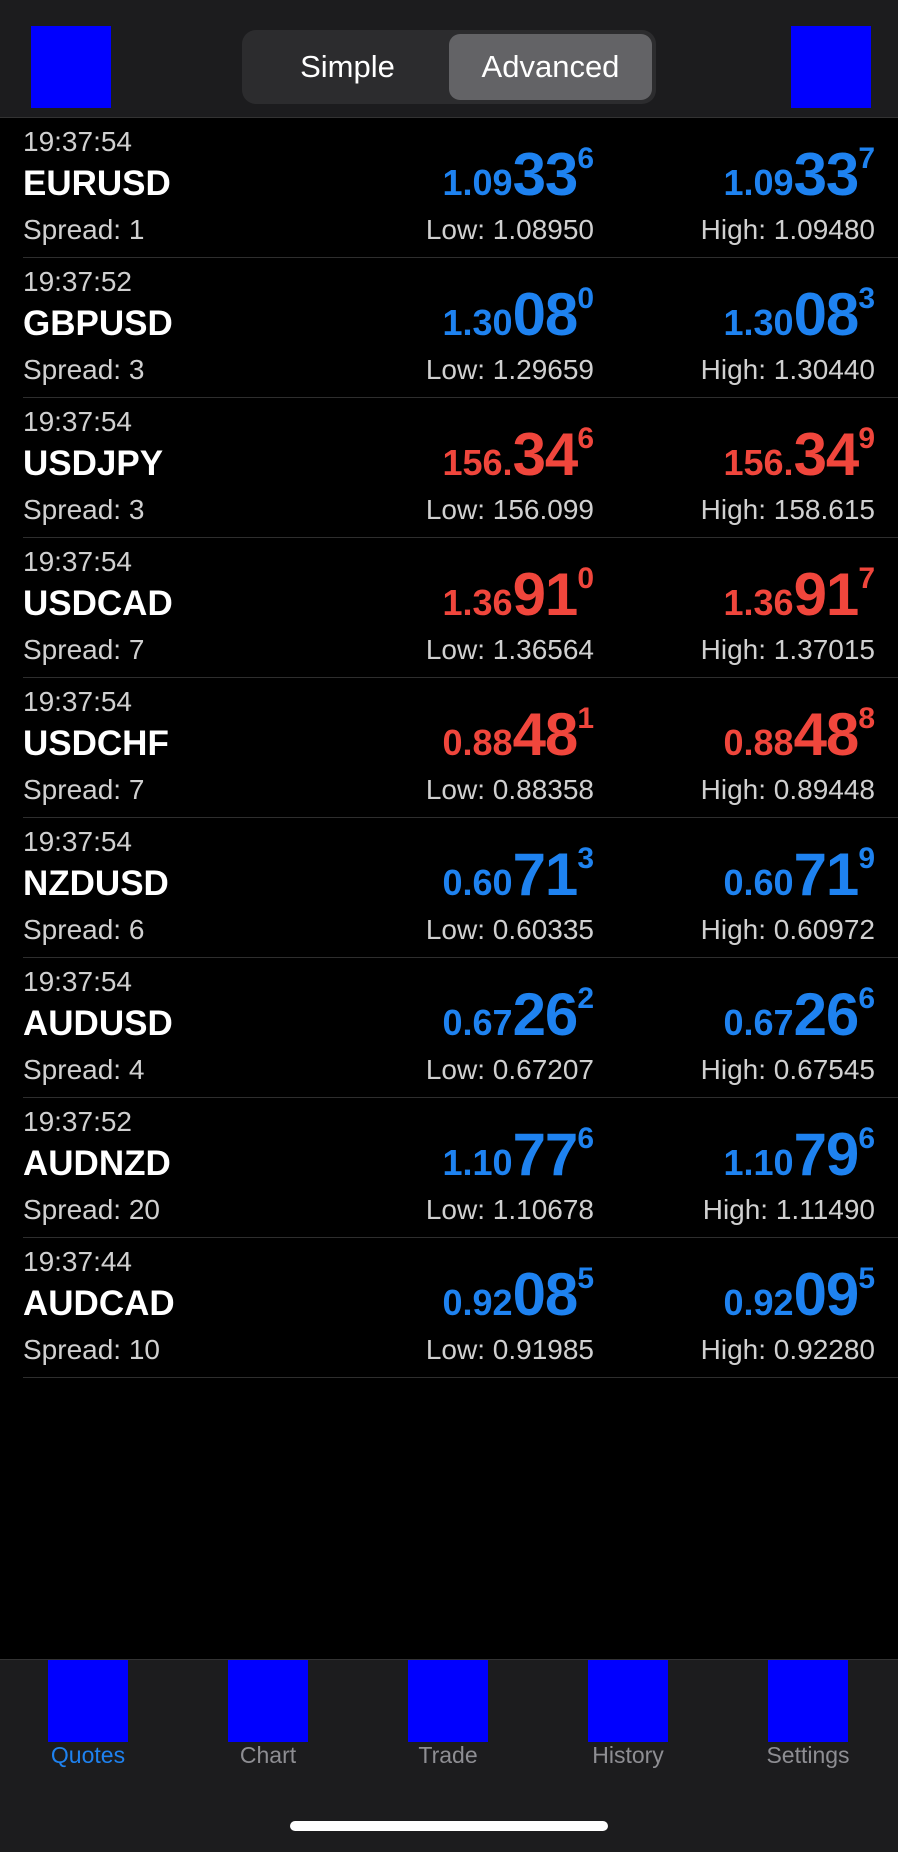 This screenshot has height=1852, width=898. I want to click on ask-price-sup: 6, so click(866, 1138).